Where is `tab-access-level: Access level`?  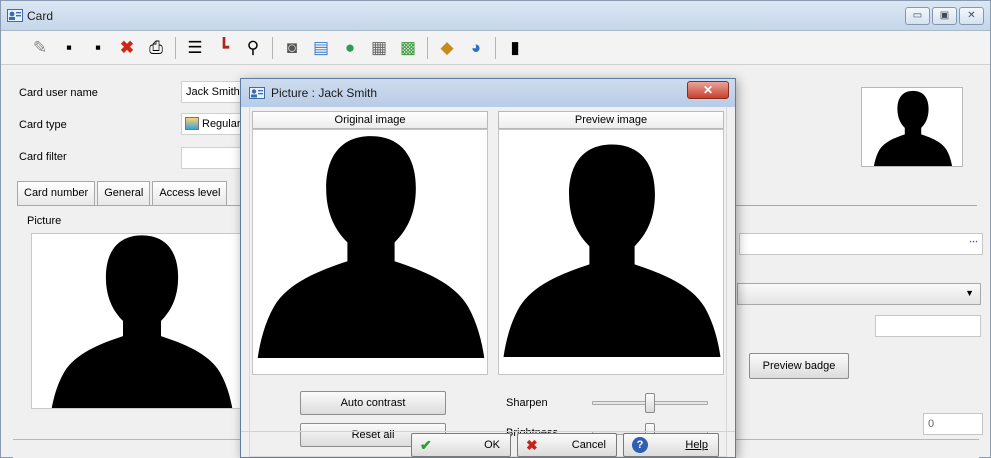
tab-access-level: Access level is located at coordinates (190, 193).